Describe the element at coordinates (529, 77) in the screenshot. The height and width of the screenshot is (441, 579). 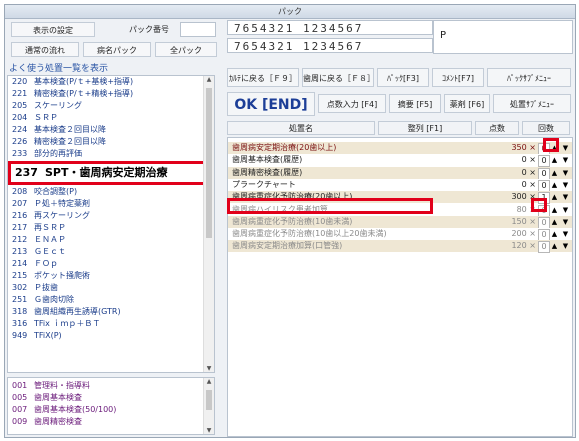
I see `pack-submenu-button: ﾊﾟｯｸｻﾌﾞﾒﾆｭｰ` at that location.